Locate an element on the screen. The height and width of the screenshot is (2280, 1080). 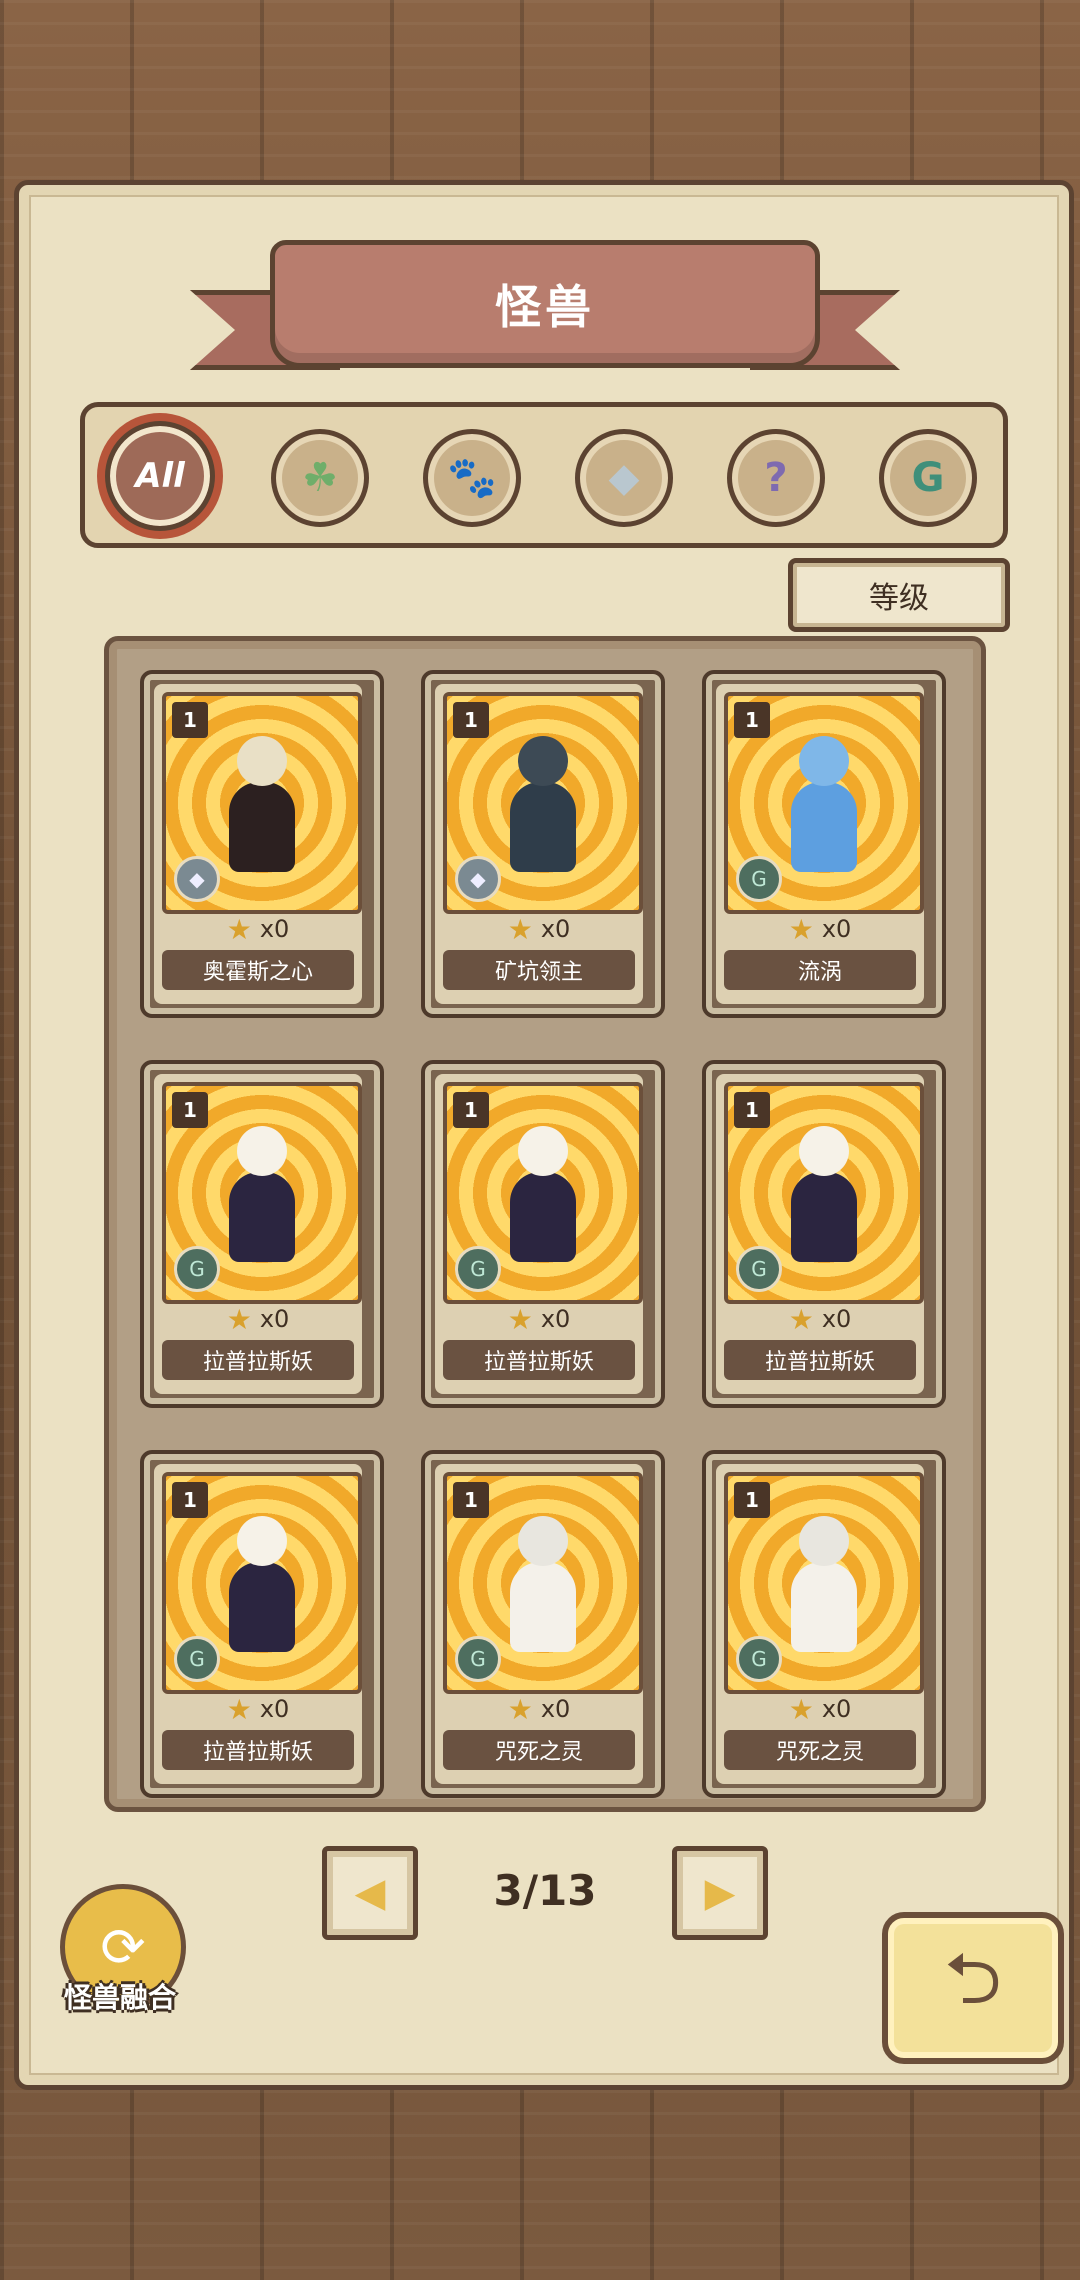
filter-plant: ☘ is located at coordinates (320, 478).